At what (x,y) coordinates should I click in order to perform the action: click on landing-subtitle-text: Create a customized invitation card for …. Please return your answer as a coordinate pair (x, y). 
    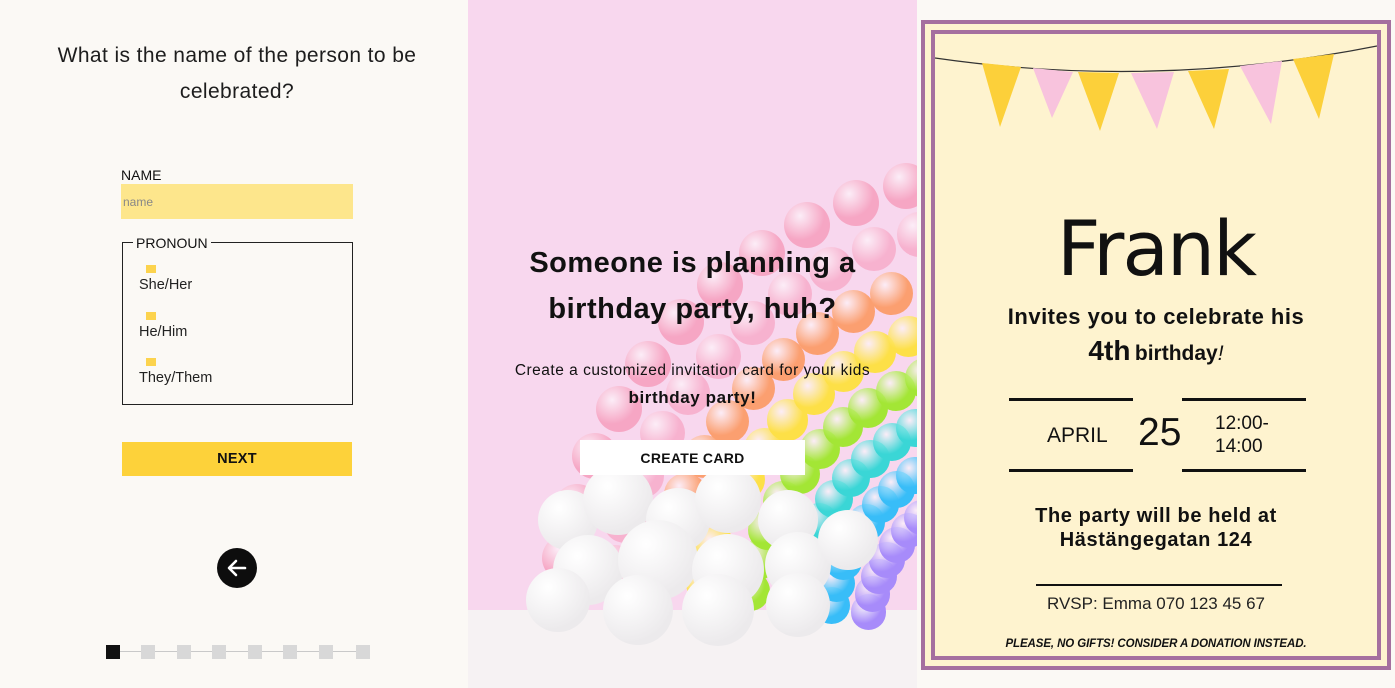
    Looking at the image, I should click on (692, 370).